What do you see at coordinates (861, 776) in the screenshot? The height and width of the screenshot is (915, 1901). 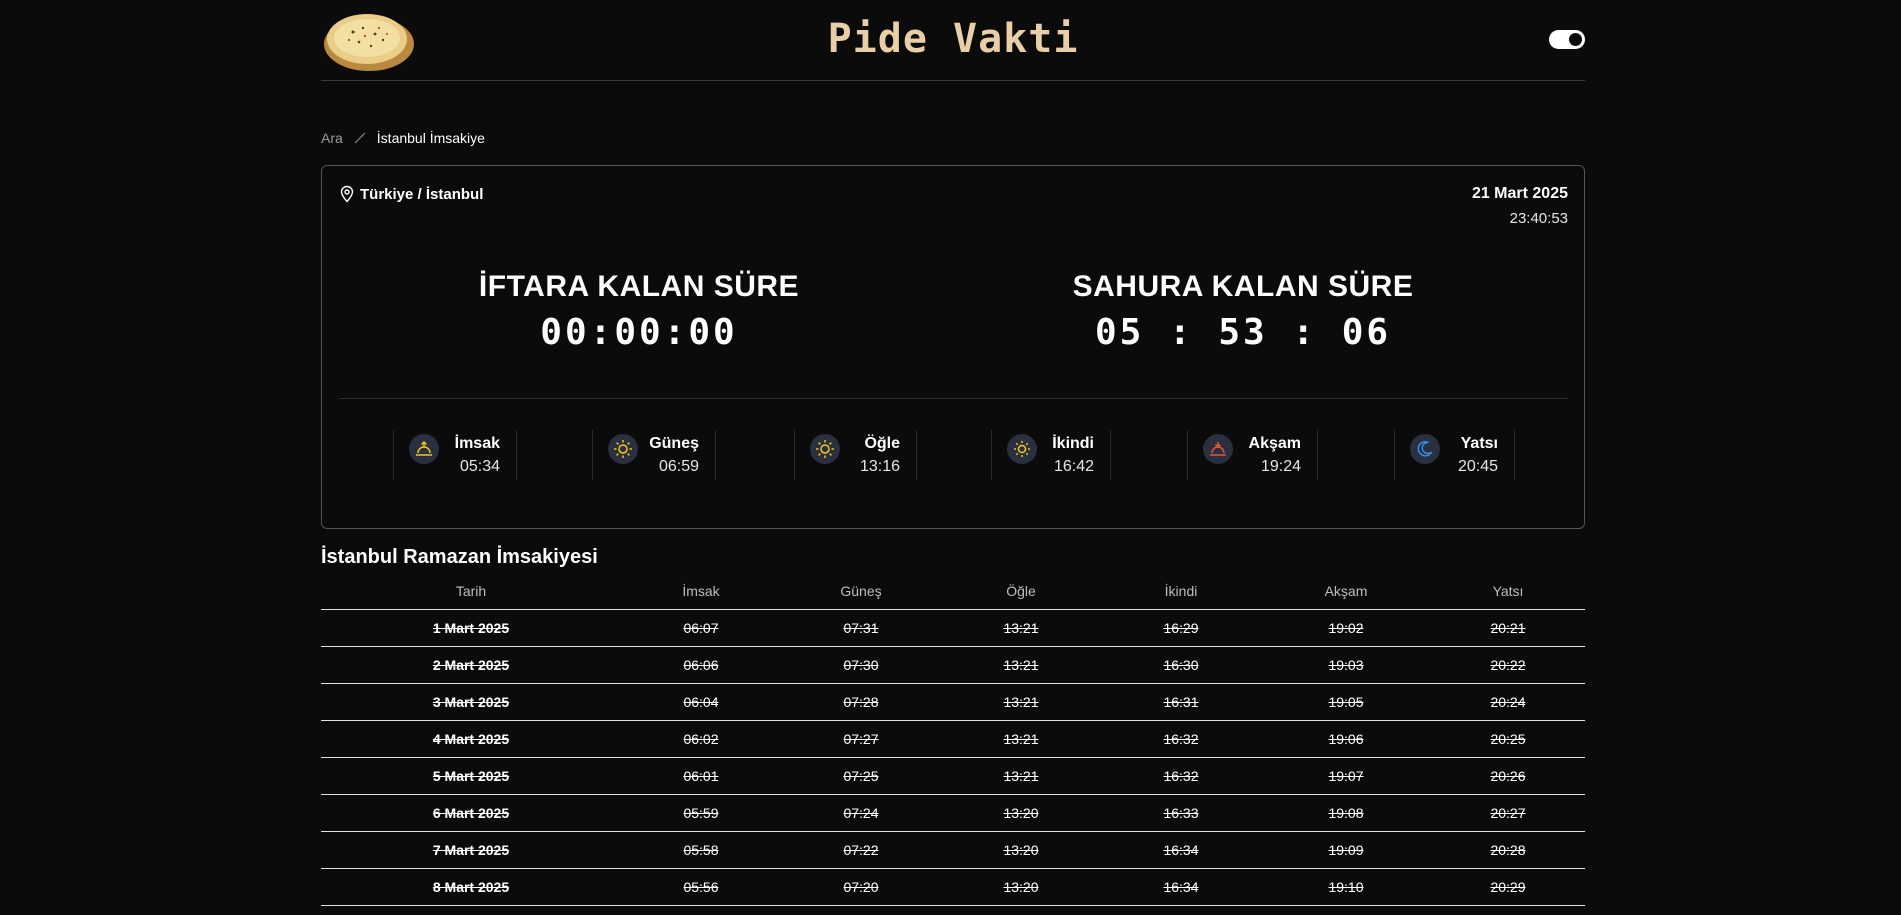 I see `table-cell: 07:25` at bounding box center [861, 776].